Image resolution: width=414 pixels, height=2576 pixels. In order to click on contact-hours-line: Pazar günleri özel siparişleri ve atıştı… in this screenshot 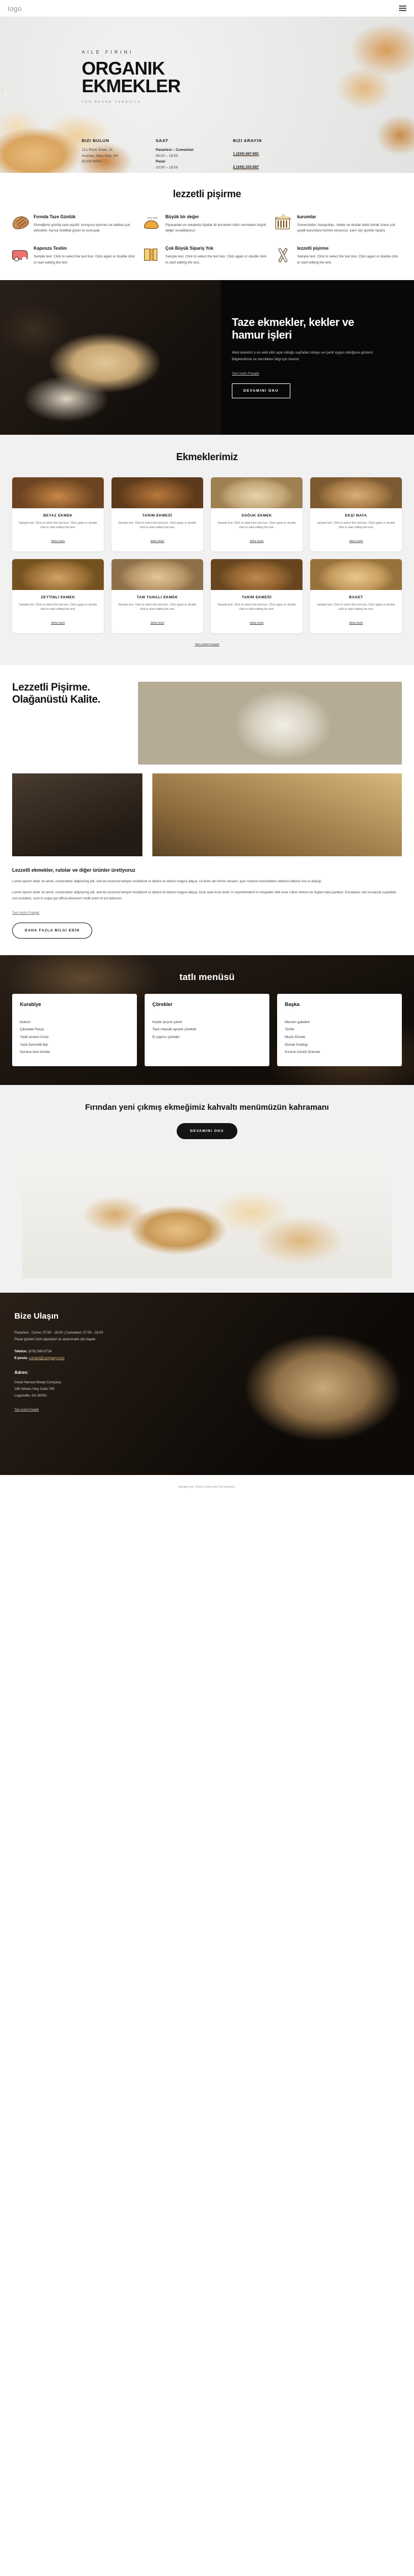, I will do `click(55, 1339)`.